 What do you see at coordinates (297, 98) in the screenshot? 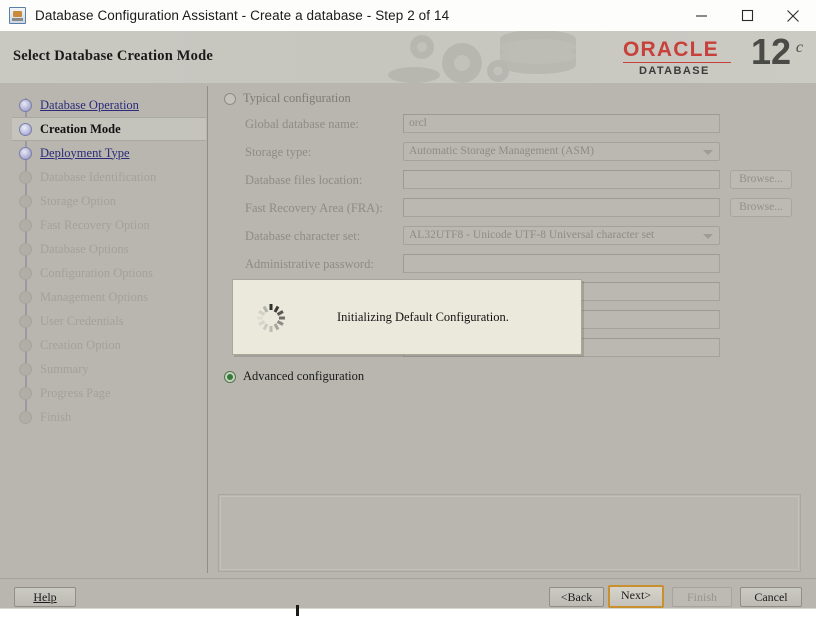
I see `typical-configuration-label: Typical configuration` at bounding box center [297, 98].